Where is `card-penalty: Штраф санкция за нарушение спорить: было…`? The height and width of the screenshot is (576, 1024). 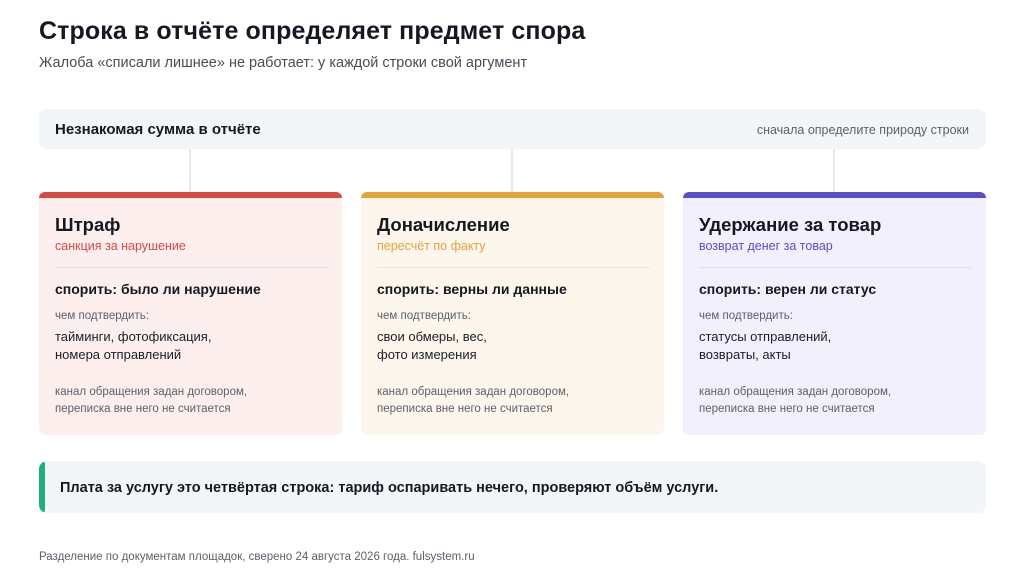 card-penalty: Штраф санкция за нарушение спорить: было… is located at coordinates (190, 313).